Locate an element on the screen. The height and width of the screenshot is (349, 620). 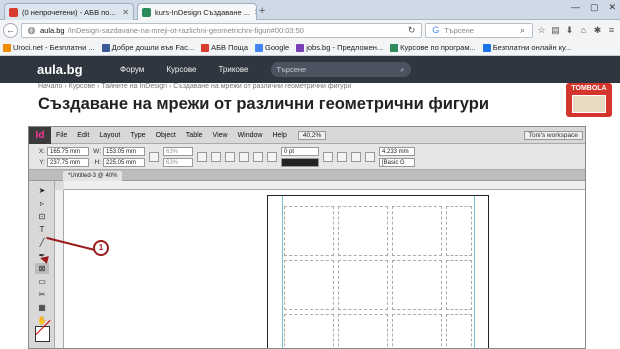
hand-tool-icon: ✋ is located at coordinates (42, 320).